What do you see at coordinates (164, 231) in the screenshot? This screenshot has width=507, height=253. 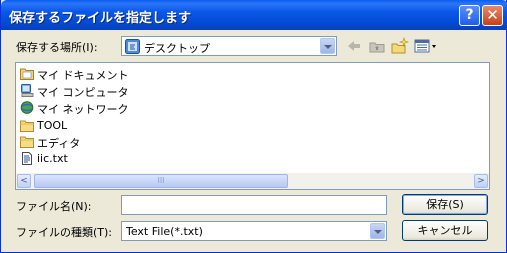 I see `filetype-value: Text File(*.txt)` at bounding box center [164, 231].